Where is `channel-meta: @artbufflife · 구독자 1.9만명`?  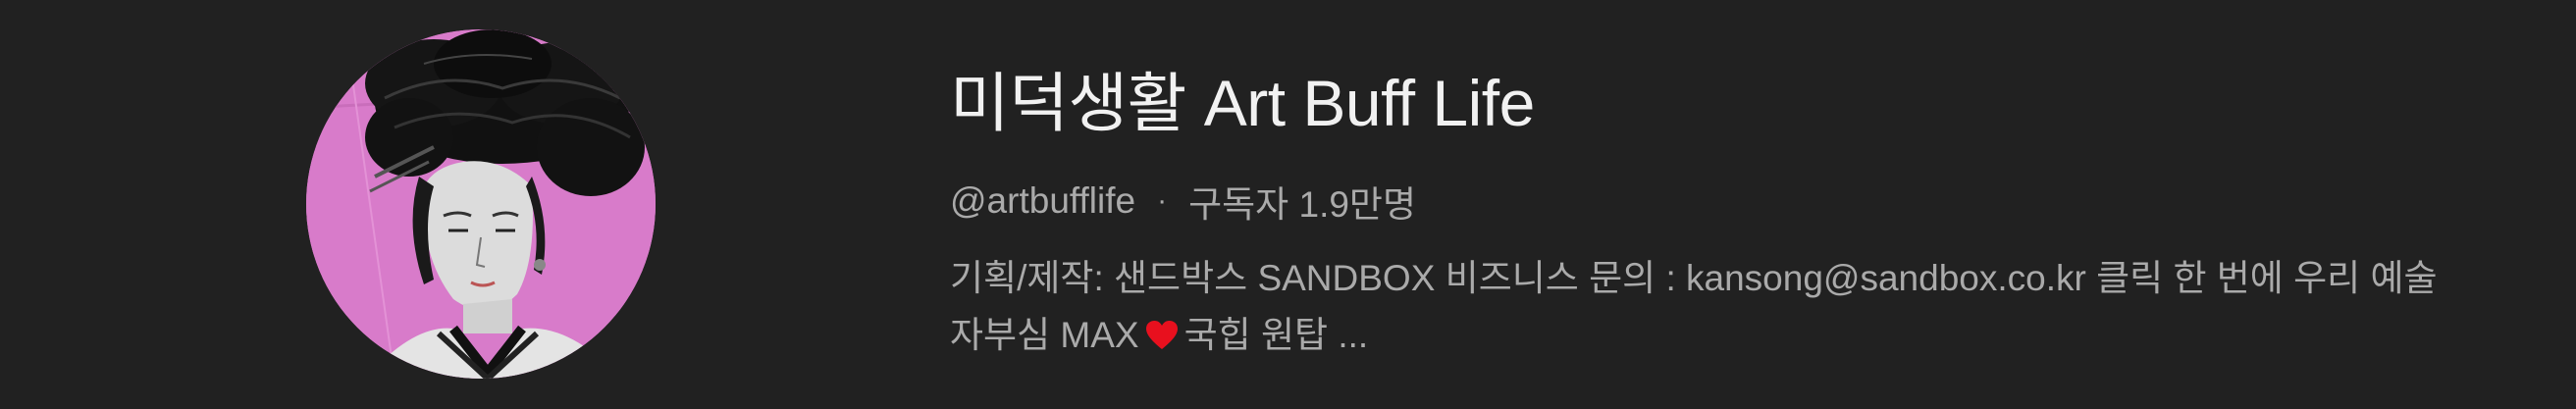
channel-meta: @artbufflife · 구독자 1.9만명 is located at coordinates (1183, 202).